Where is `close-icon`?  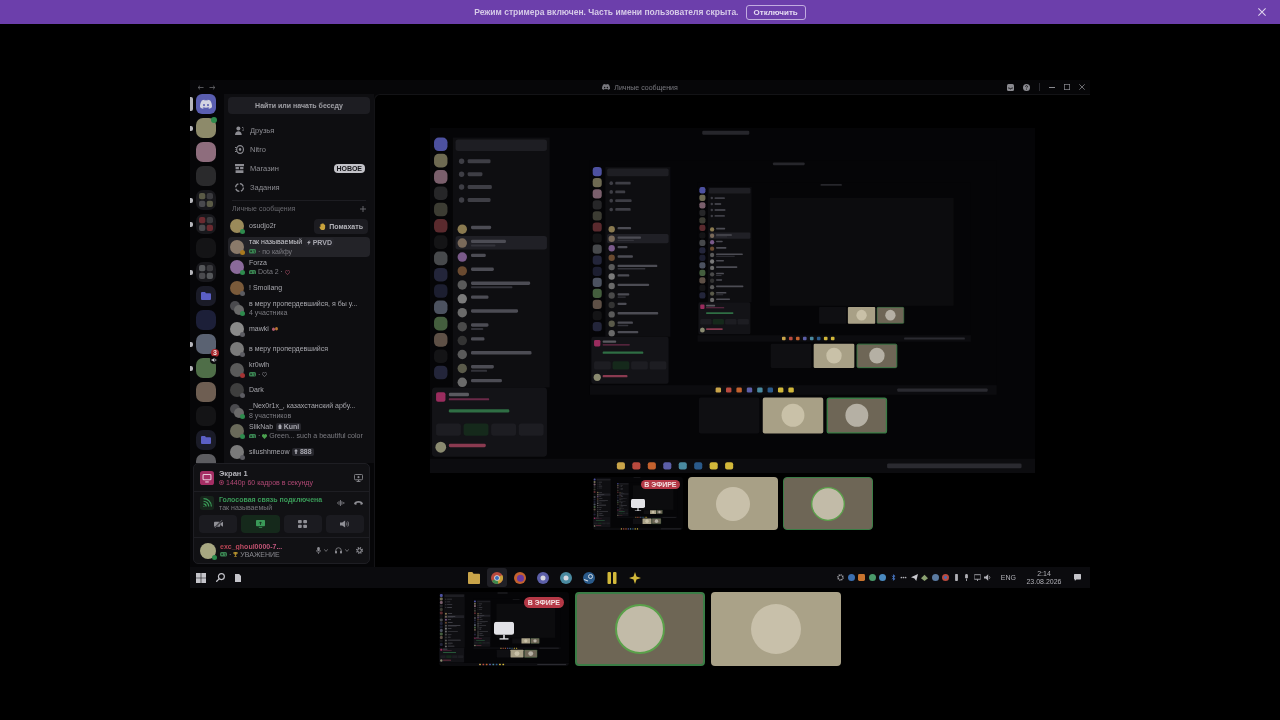
close-icon is located at coordinates (1082, 87).